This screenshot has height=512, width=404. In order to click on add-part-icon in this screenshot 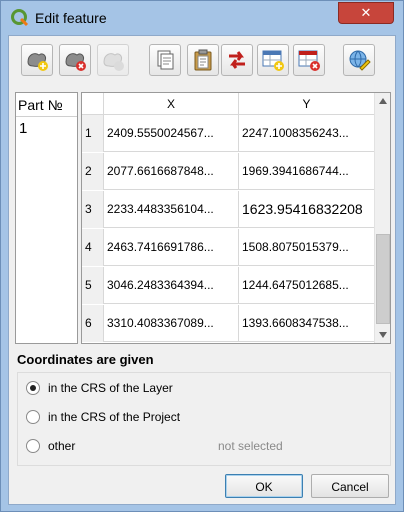, I will do `click(37, 62)`.